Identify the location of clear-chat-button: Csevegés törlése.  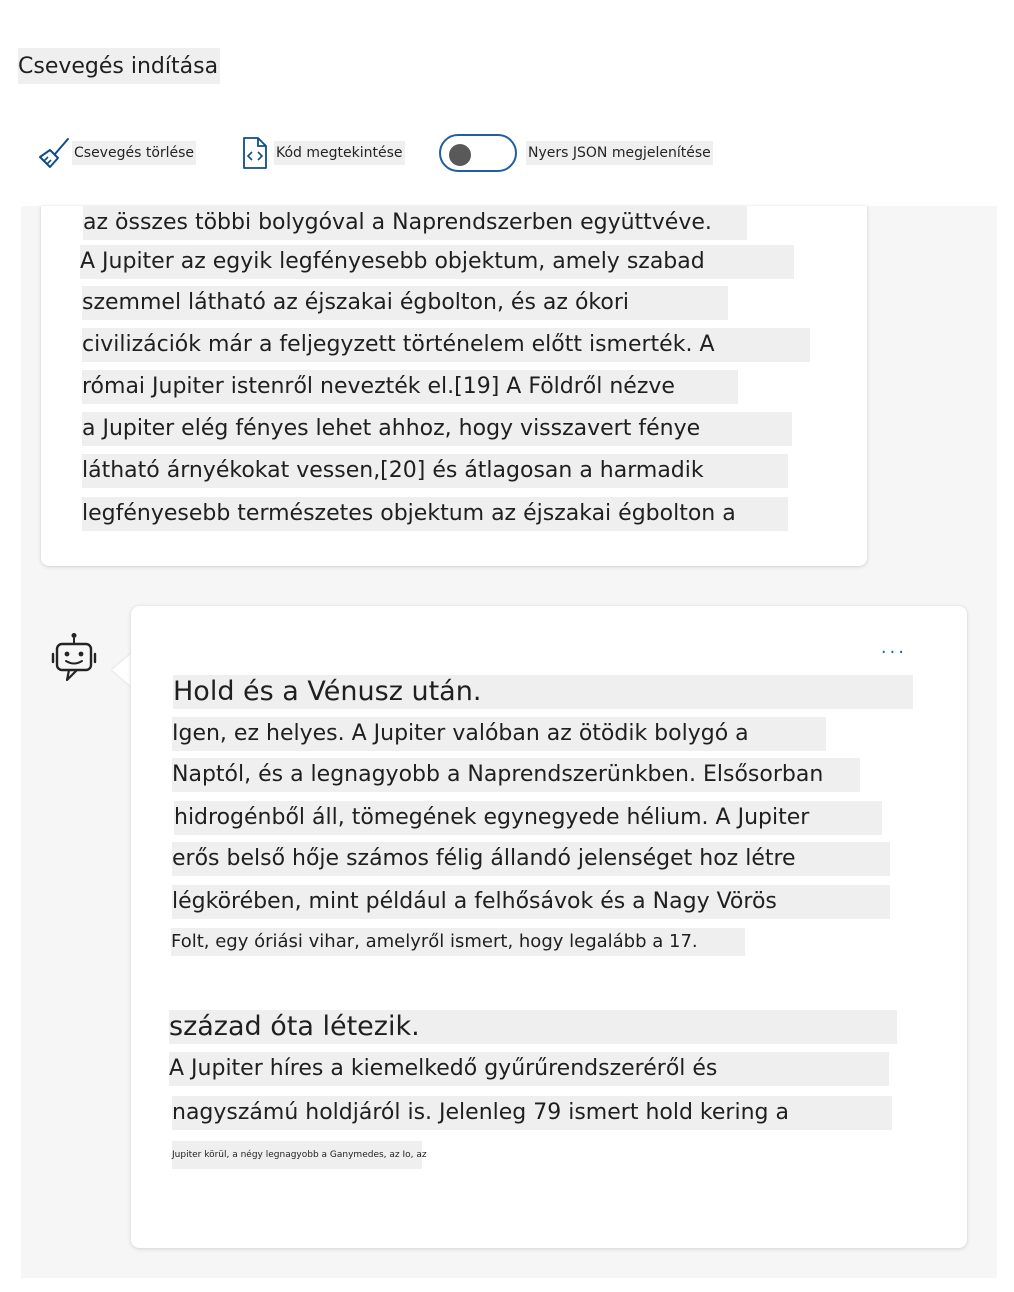
(115, 153).